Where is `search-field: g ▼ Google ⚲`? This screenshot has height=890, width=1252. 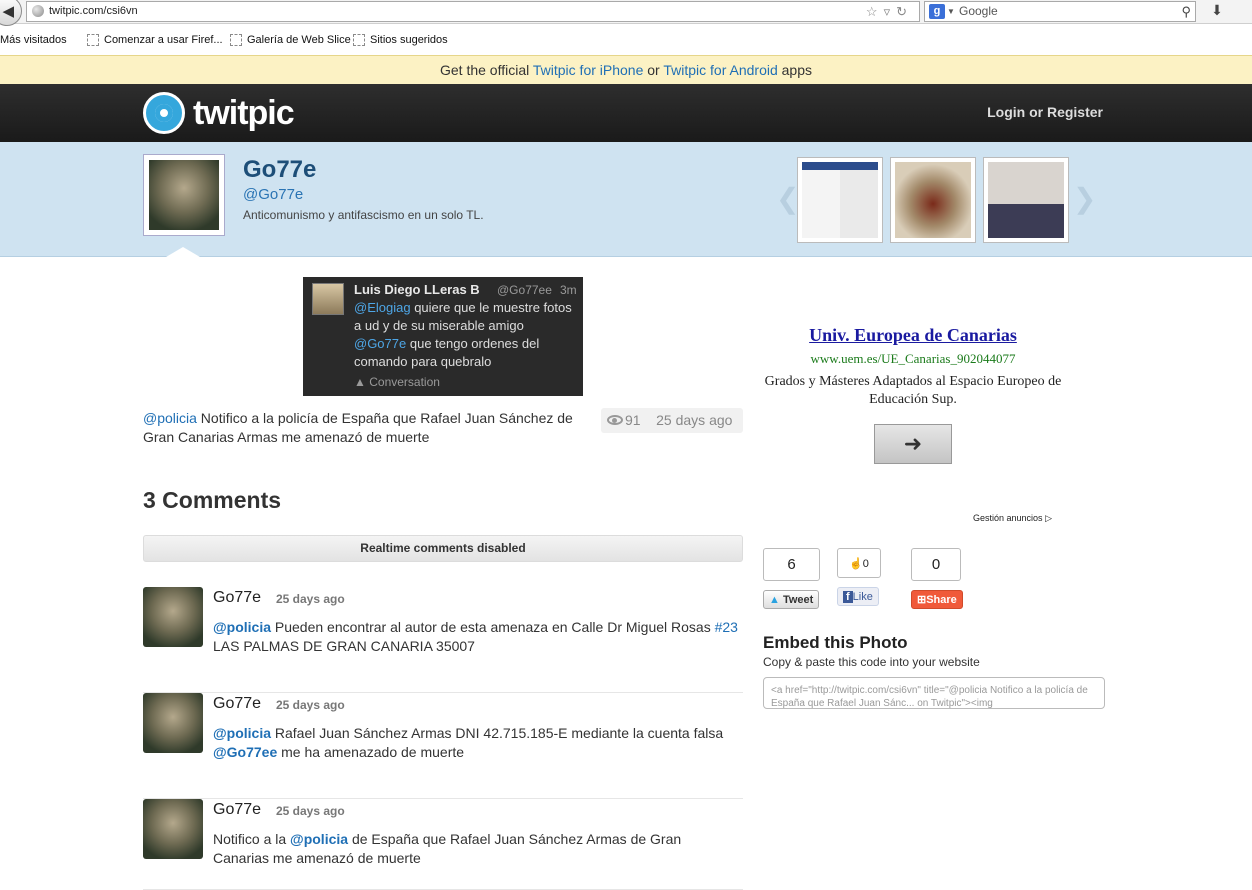
search-field: g ▼ Google ⚲ is located at coordinates (1060, 11).